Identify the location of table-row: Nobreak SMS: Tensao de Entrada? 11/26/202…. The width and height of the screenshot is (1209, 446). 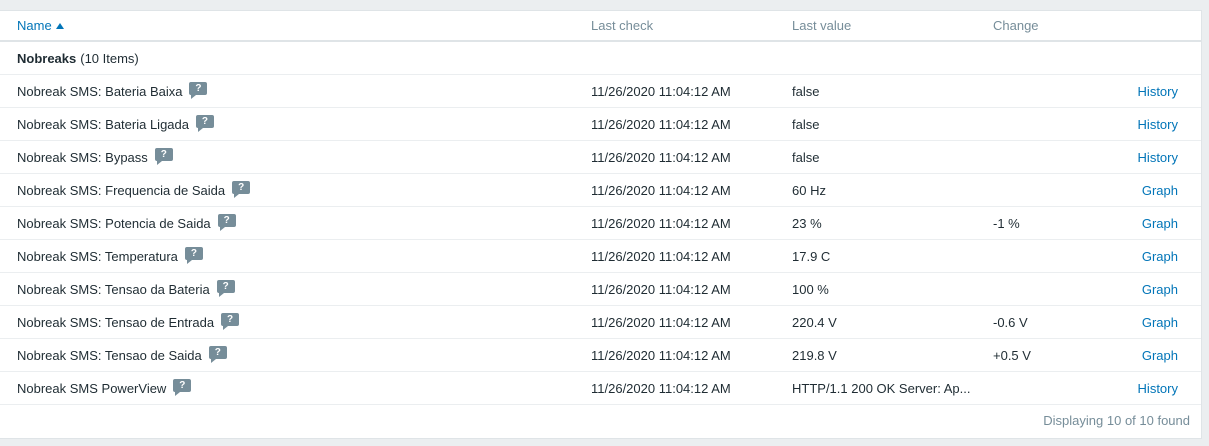
(600, 322).